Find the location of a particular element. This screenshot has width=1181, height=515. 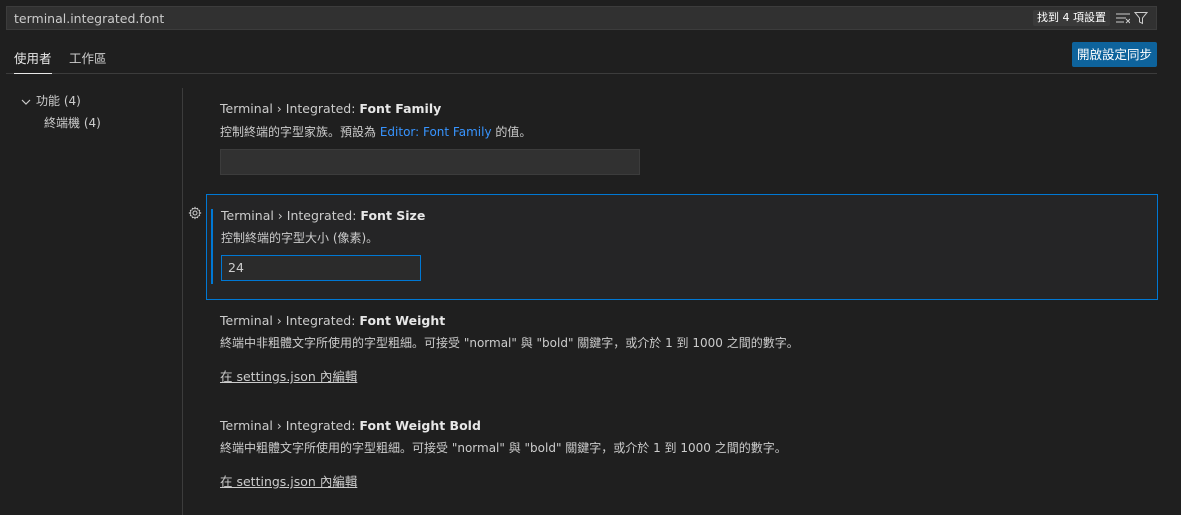

toc-item-terminal-label: 終端機 (4) is located at coordinates (72, 123).